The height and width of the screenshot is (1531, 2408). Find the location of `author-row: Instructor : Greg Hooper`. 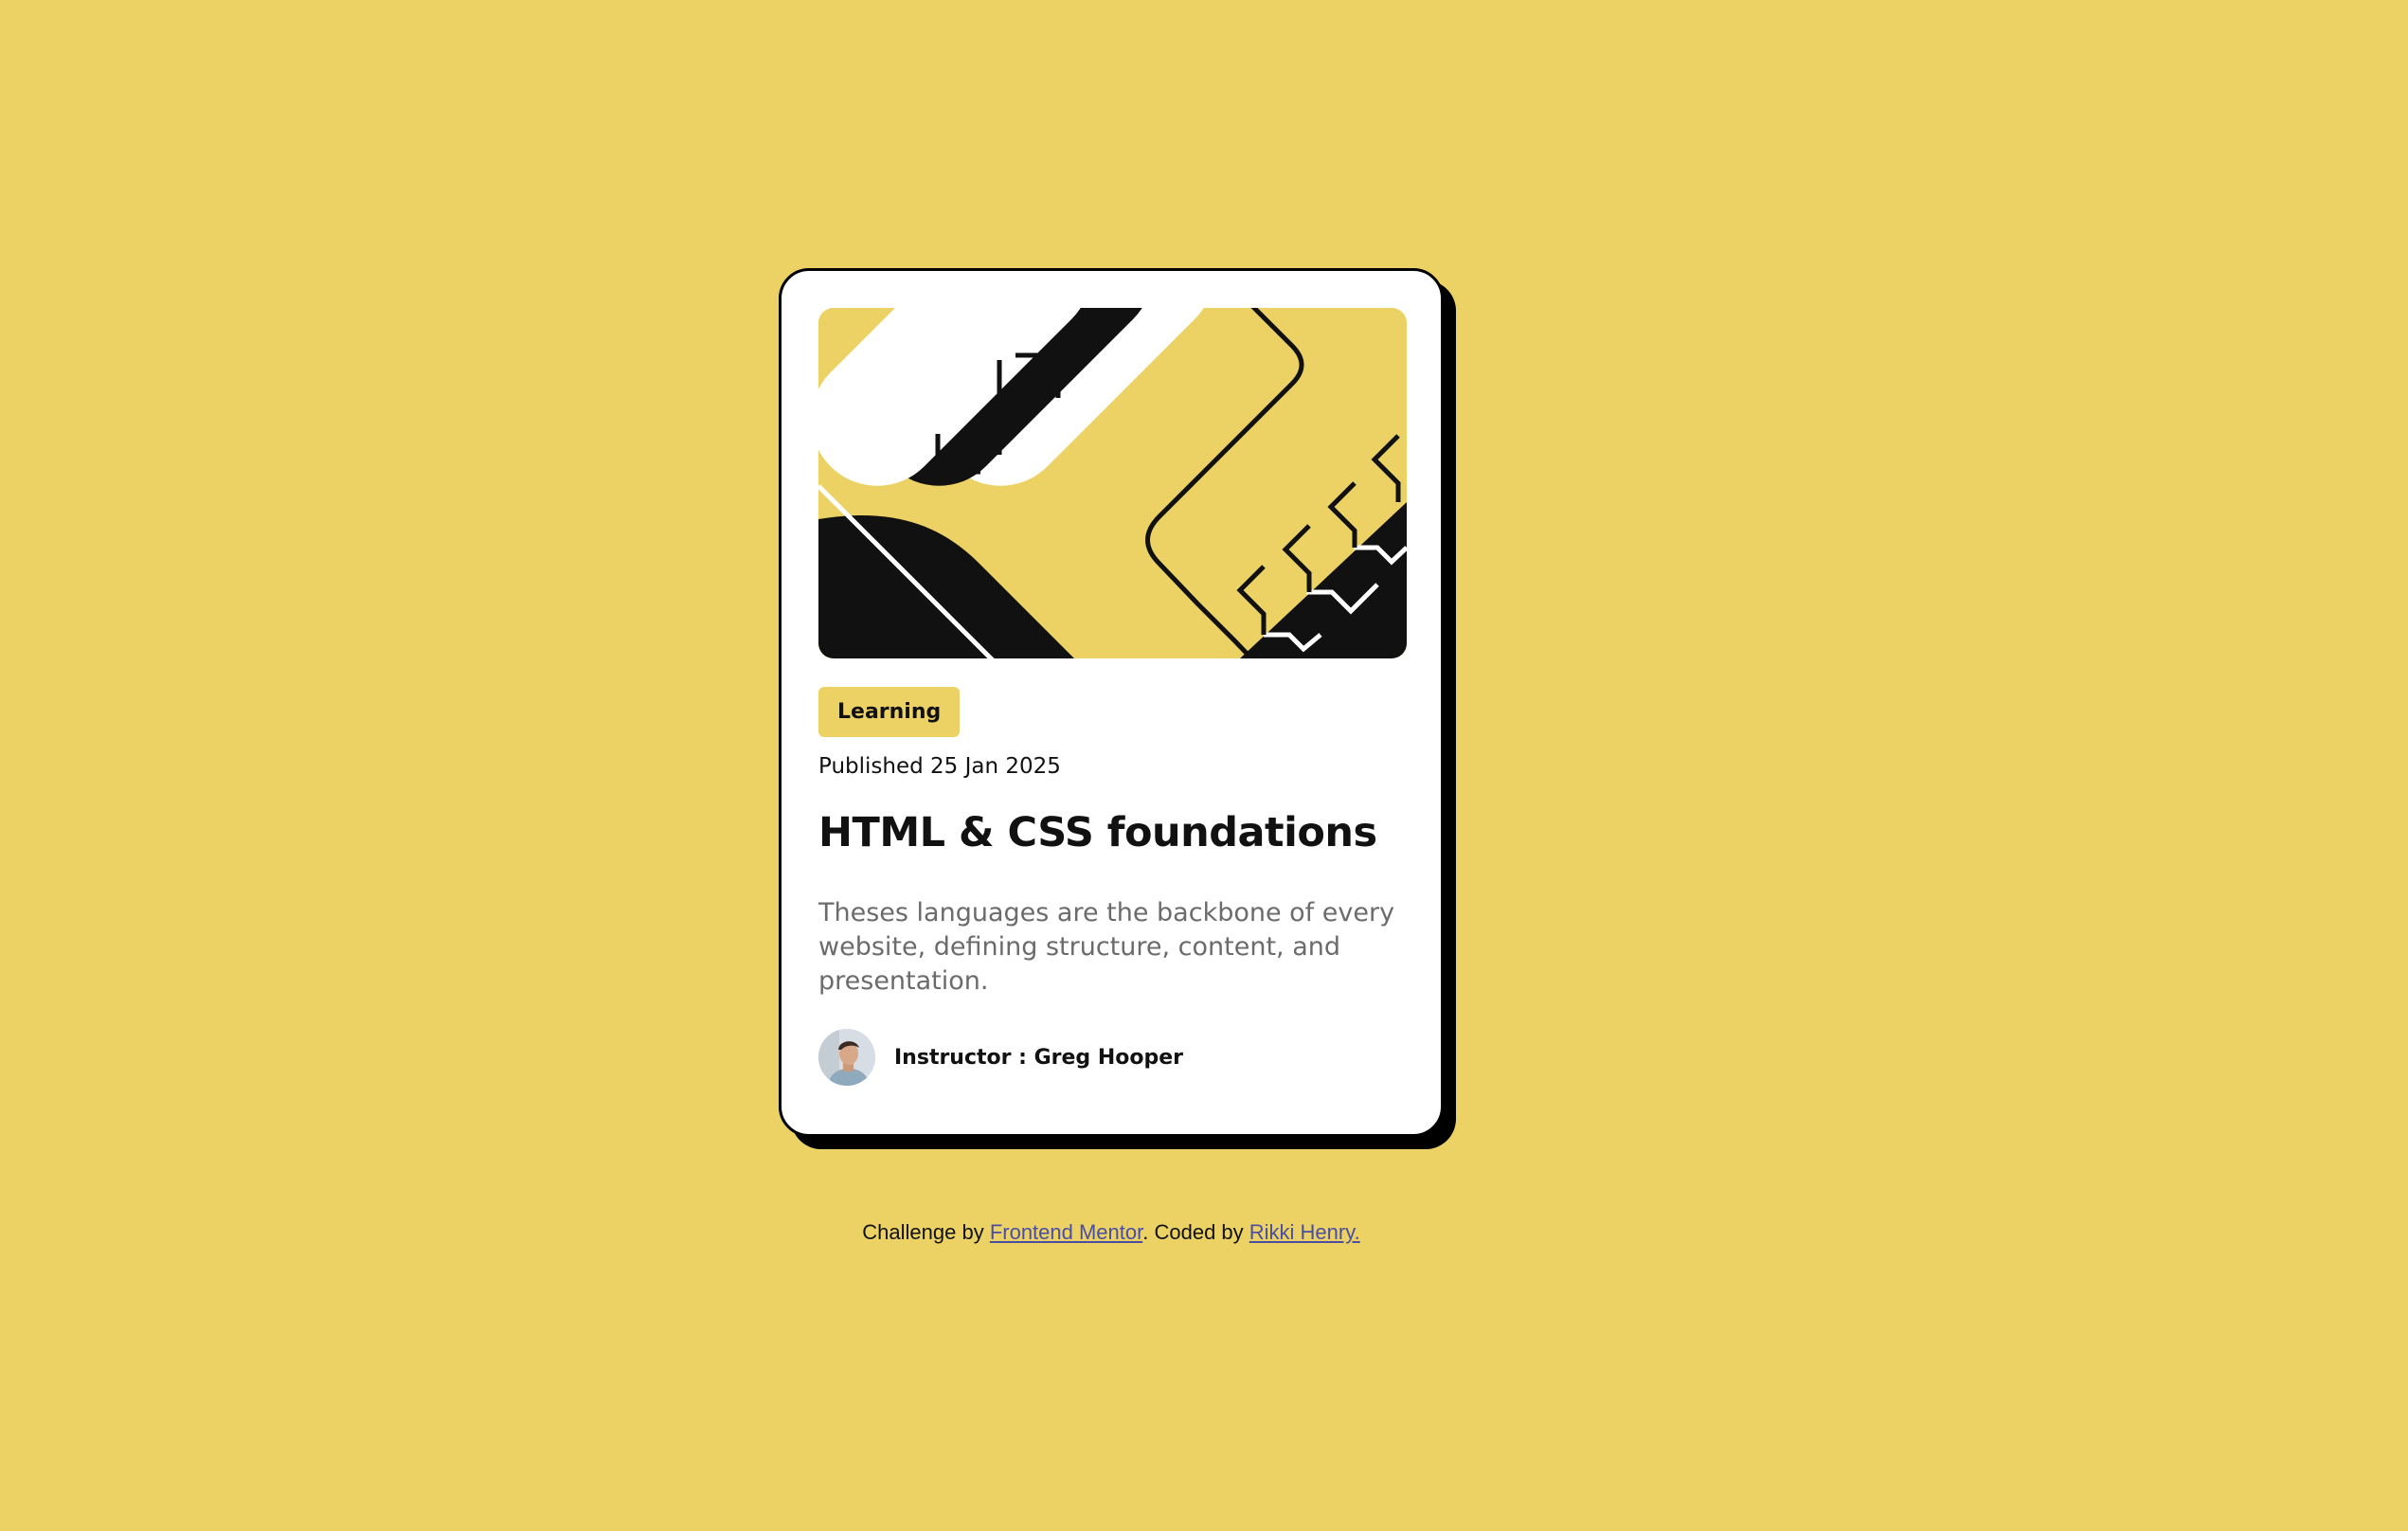

author-row: Instructor : Greg Hooper is located at coordinates (1000, 1057).